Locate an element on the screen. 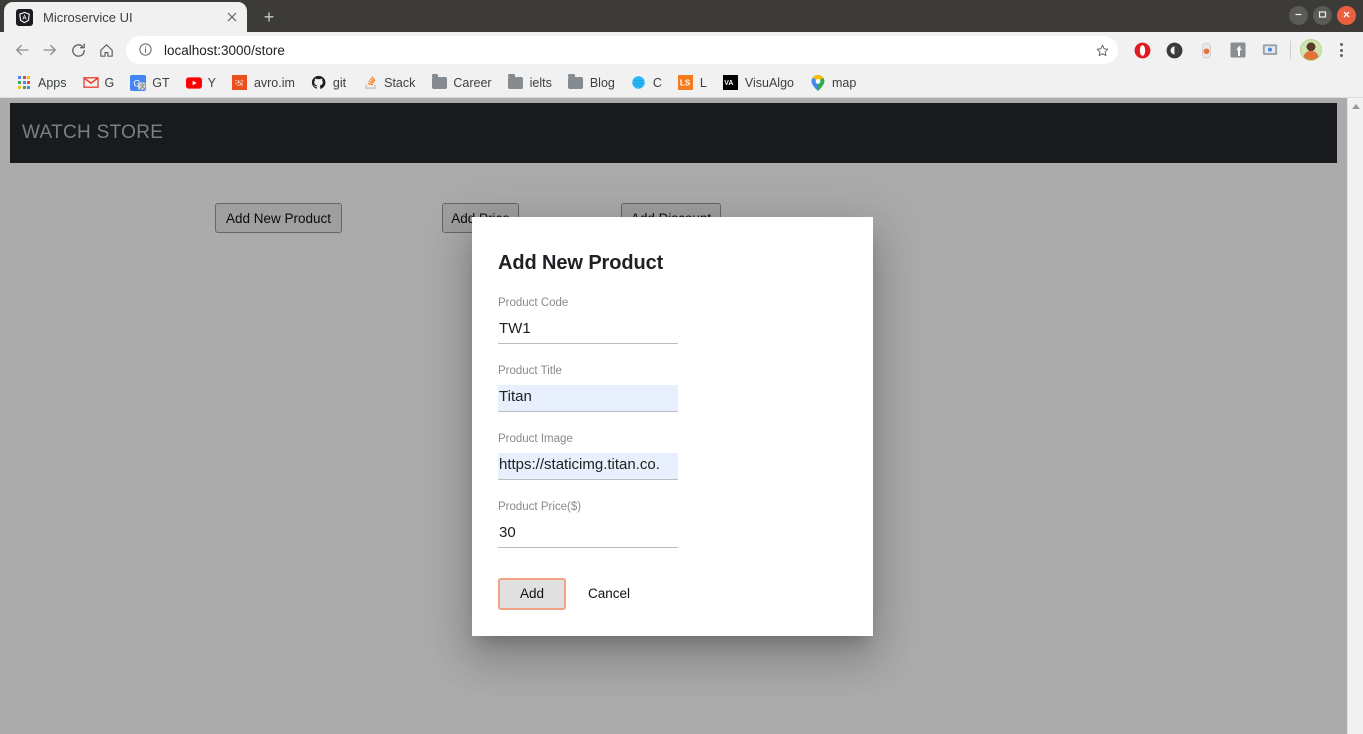 This screenshot has height=734, width=1363. browser-toolbar: localhost:3000/store is located at coordinates (681, 50).